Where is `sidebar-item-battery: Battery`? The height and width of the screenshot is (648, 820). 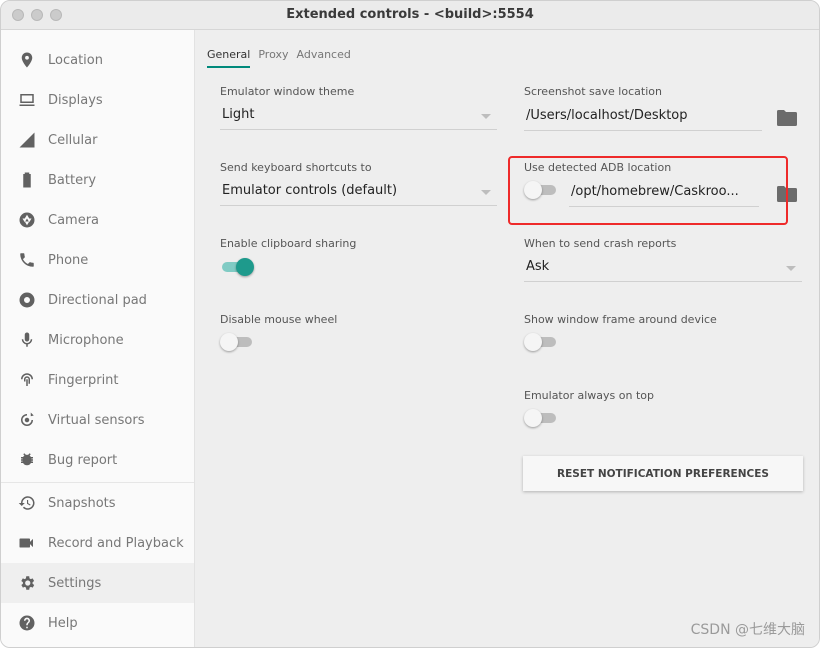
sidebar-item-battery: Battery is located at coordinates (97, 180).